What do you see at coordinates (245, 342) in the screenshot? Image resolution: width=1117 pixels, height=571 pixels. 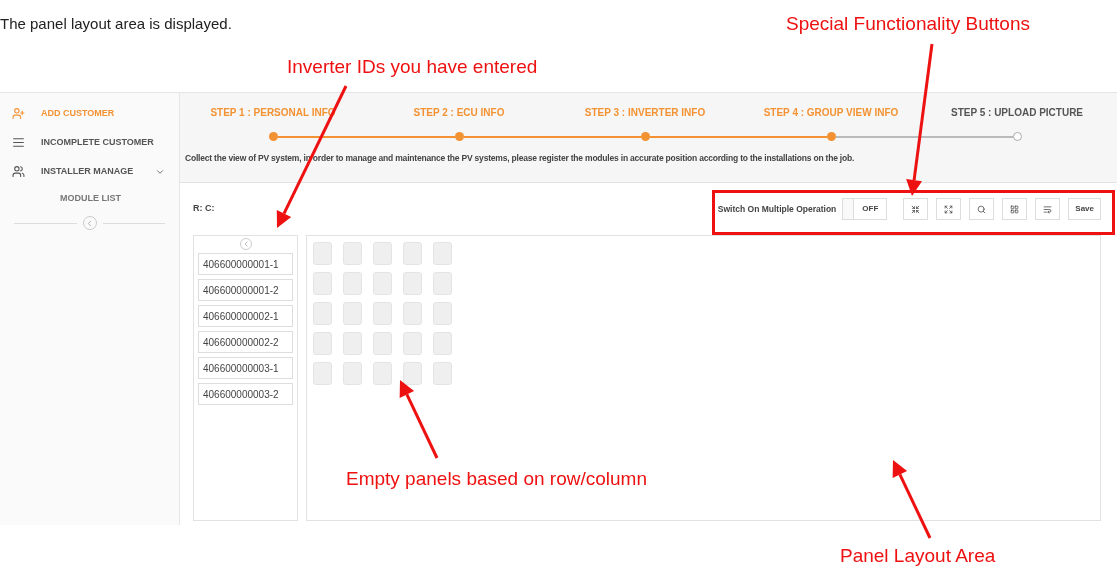 I see `inverter-id-item: 406600000002-2` at bounding box center [245, 342].